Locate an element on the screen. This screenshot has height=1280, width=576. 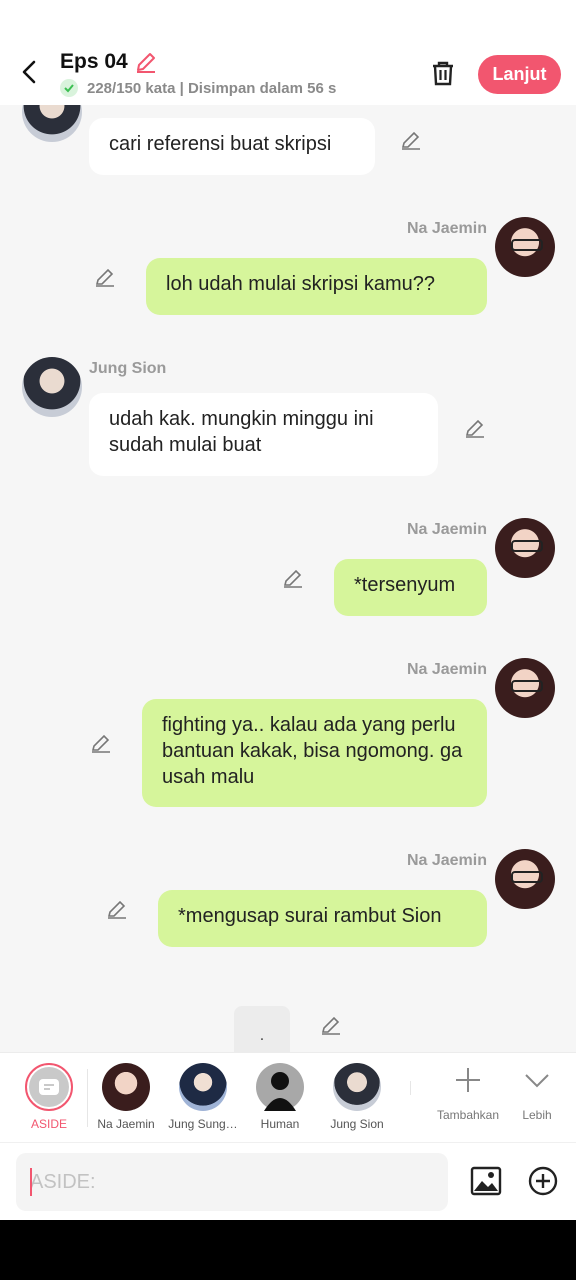
character-label: Human is located at coordinates (280, 1124).